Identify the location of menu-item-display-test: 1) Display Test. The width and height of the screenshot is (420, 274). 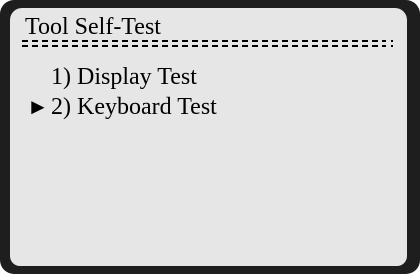
(121, 77).